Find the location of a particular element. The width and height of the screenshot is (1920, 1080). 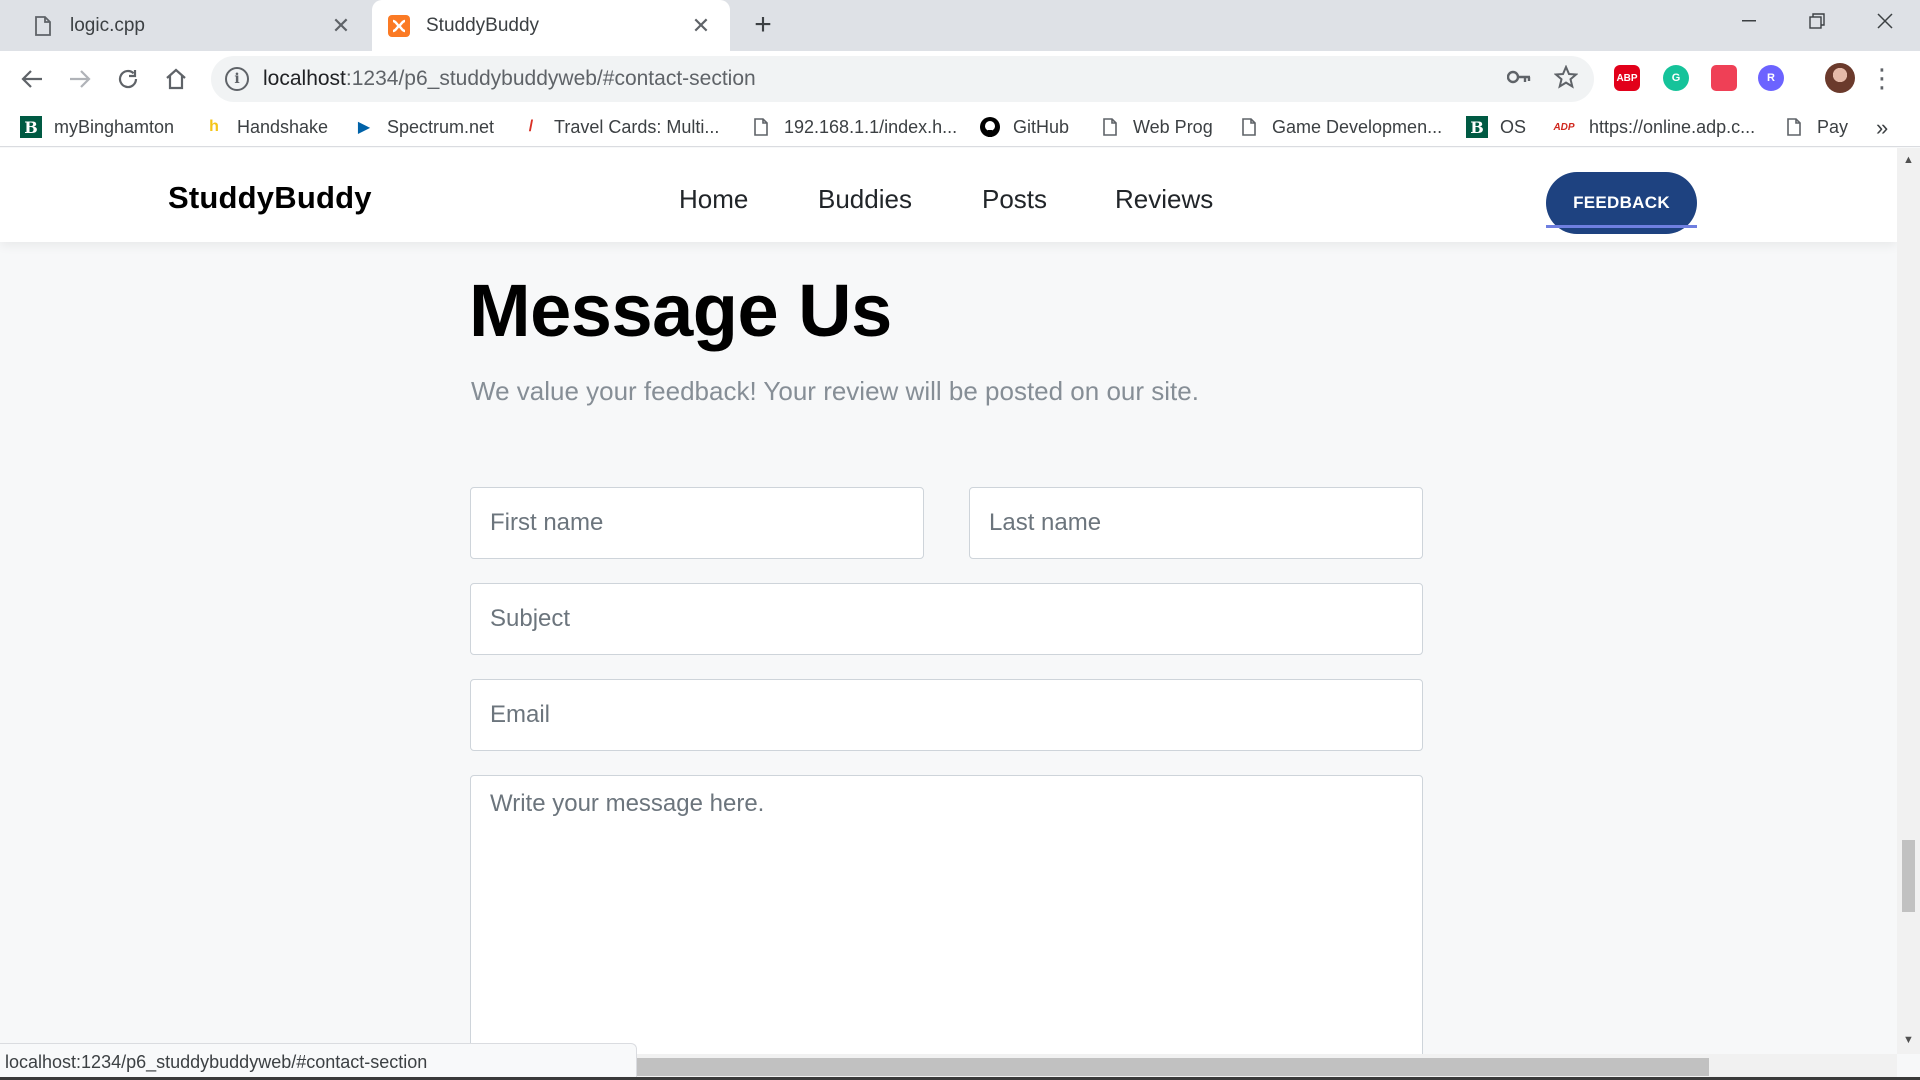

vertical-scroll-thumb is located at coordinates (1908, 876).